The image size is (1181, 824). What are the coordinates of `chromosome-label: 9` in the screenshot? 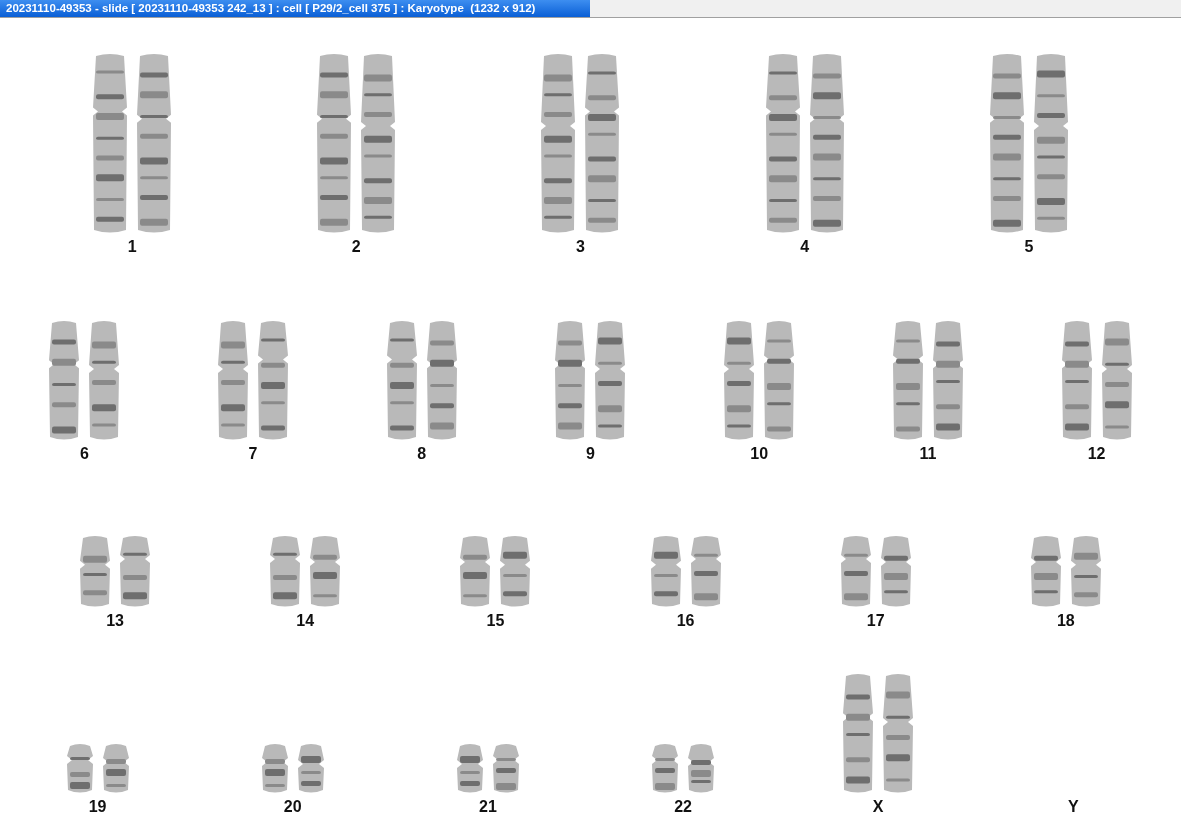 It's located at (590, 454).